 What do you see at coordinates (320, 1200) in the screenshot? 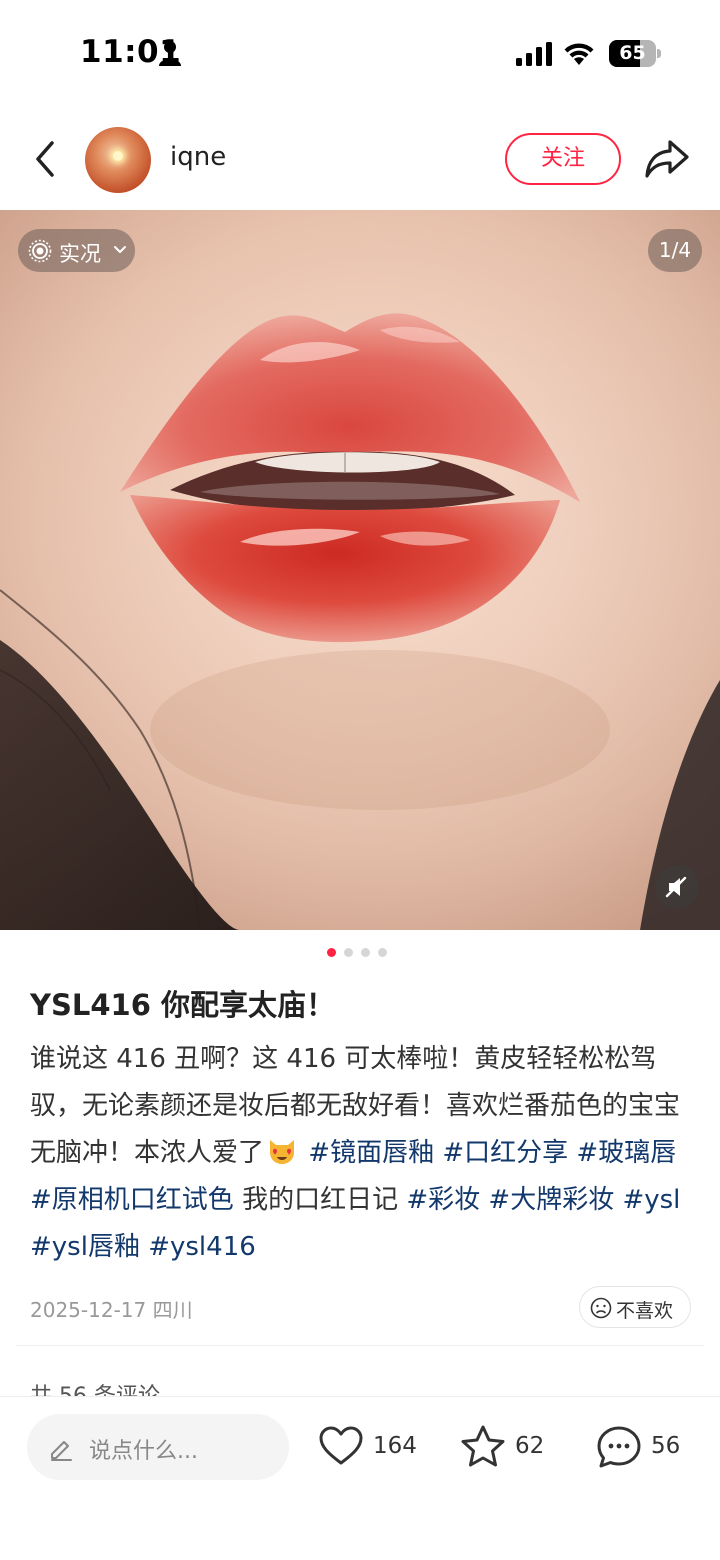
I see `post-body-text: 我的口红日记` at bounding box center [320, 1200].